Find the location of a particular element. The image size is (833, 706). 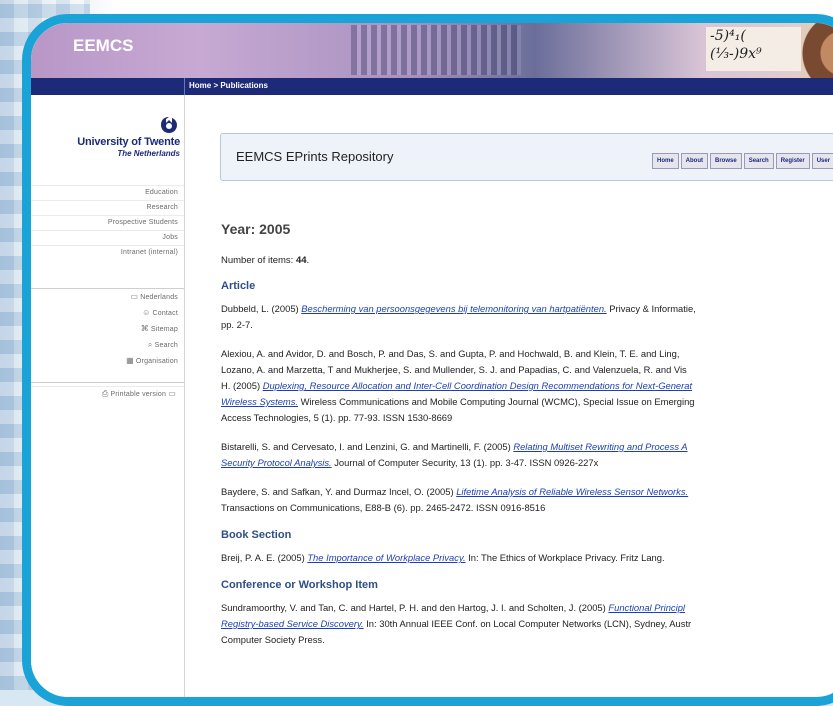

nav-search-button: Search is located at coordinates (758, 161).